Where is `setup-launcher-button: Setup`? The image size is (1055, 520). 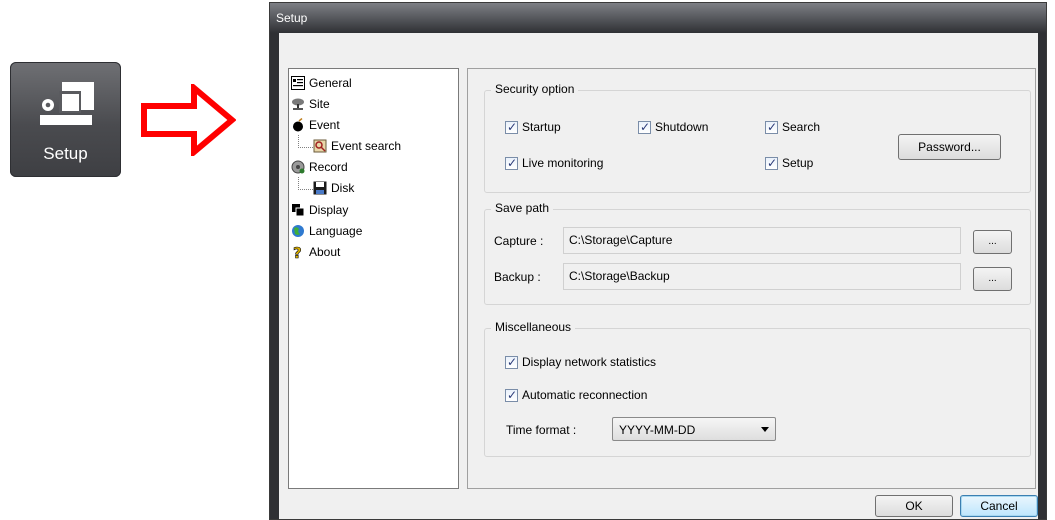
setup-launcher-button: Setup is located at coordinates (65, 119).